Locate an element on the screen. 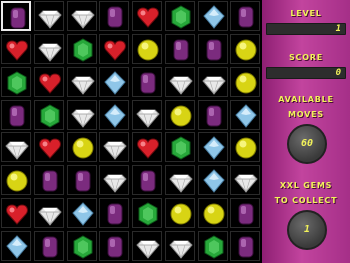 This screenshot has height=263, width=350. yellow-gem-icon is located at coordinates (246, 83).